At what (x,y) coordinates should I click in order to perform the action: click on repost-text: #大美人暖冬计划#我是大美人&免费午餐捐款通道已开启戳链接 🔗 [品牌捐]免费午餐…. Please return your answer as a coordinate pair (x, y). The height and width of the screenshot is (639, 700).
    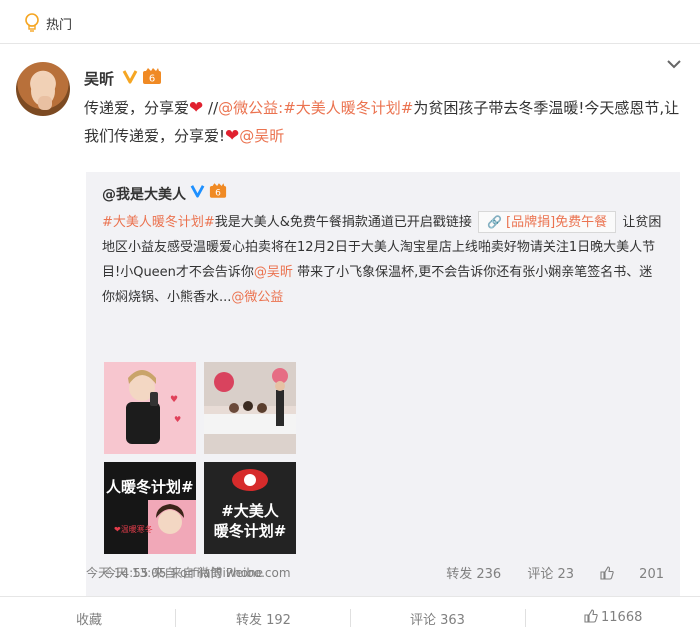
    Looking at the image, I should click on (382, 260).